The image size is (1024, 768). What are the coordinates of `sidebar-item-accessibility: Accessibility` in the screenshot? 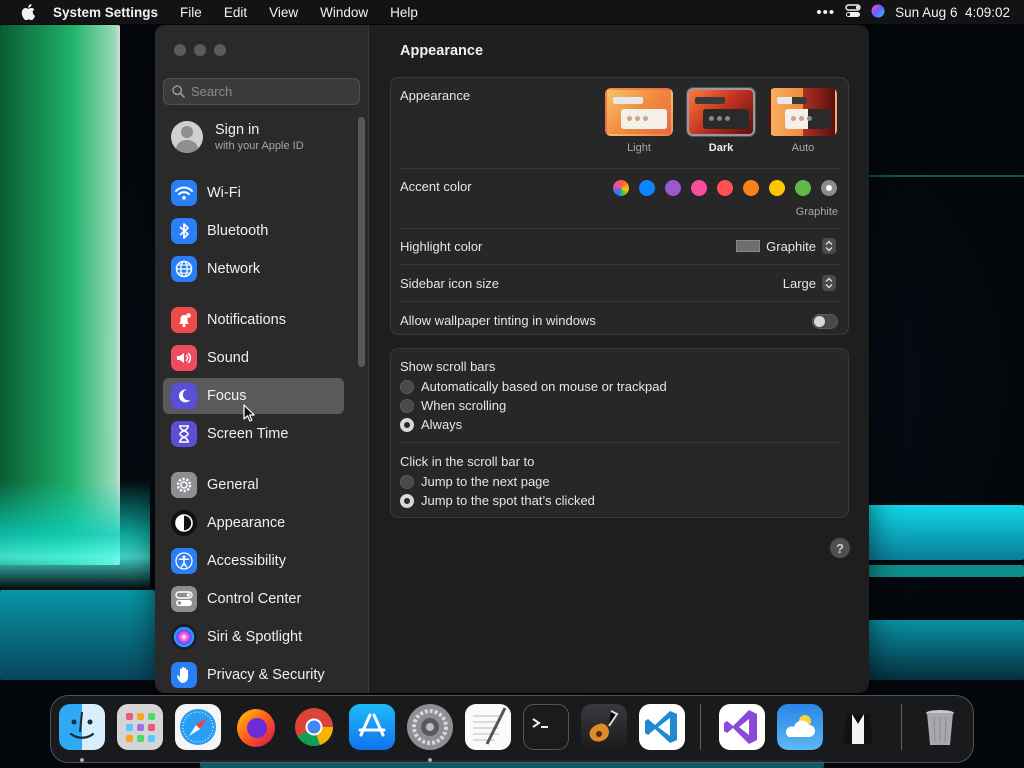 It's located at (253, 561).